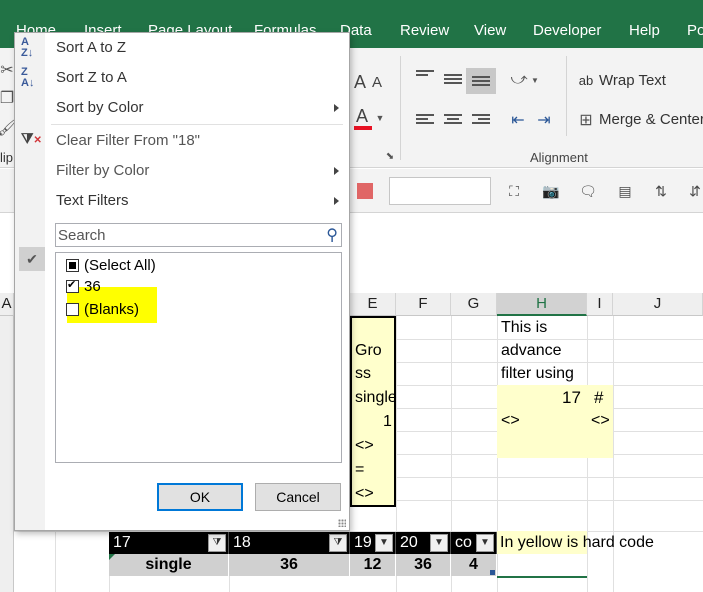 Image resolution: width=703 pixels, height=592 pixels. What do you see at coordinates (423, 304) in the screenshot?
I see `column-header-f: F` at bounding box center [423, 304].